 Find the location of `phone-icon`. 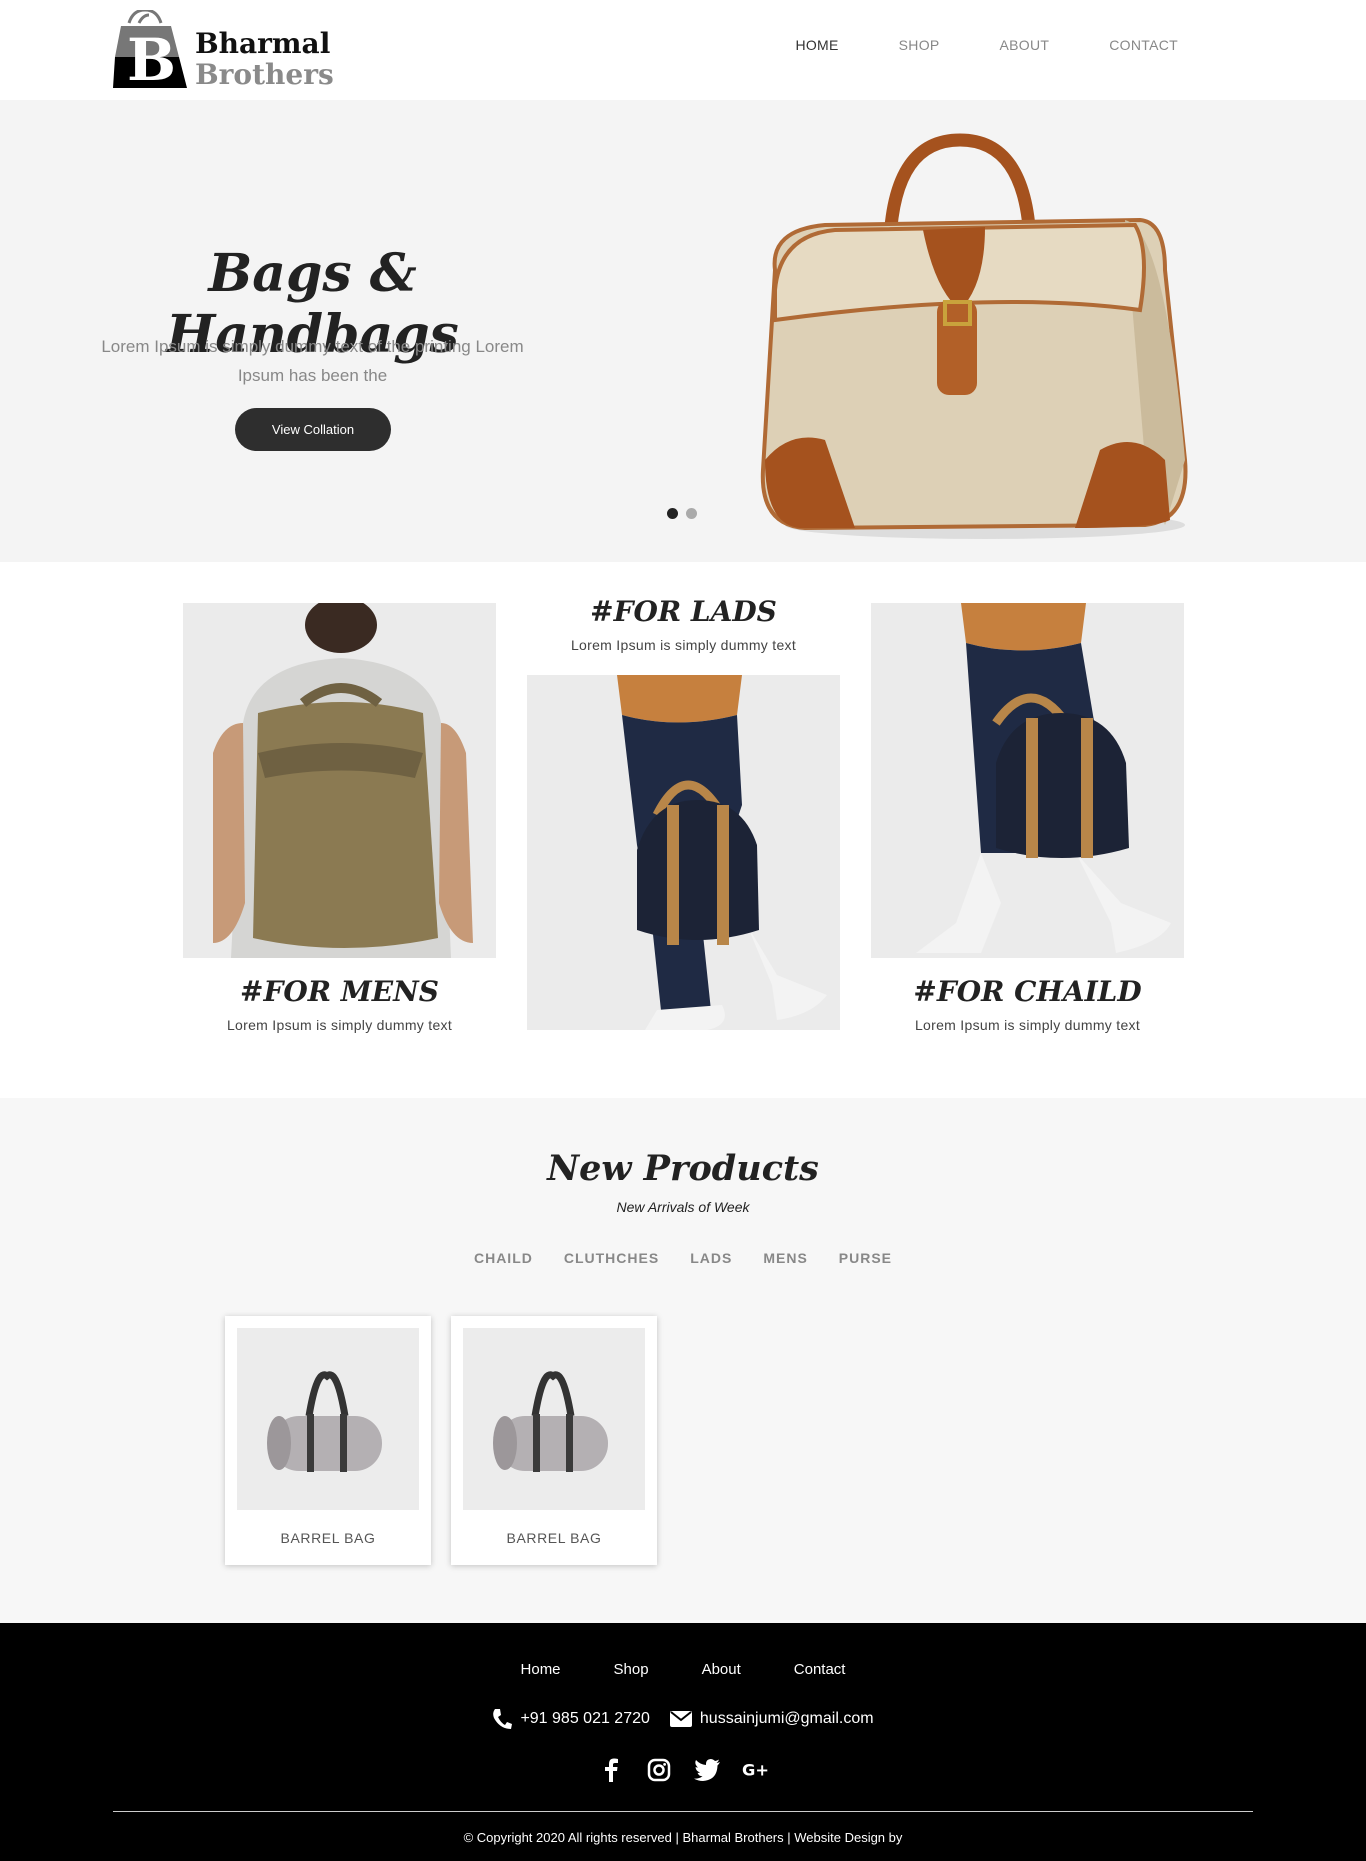

phone-icon is located at coordinates (503, 1719).